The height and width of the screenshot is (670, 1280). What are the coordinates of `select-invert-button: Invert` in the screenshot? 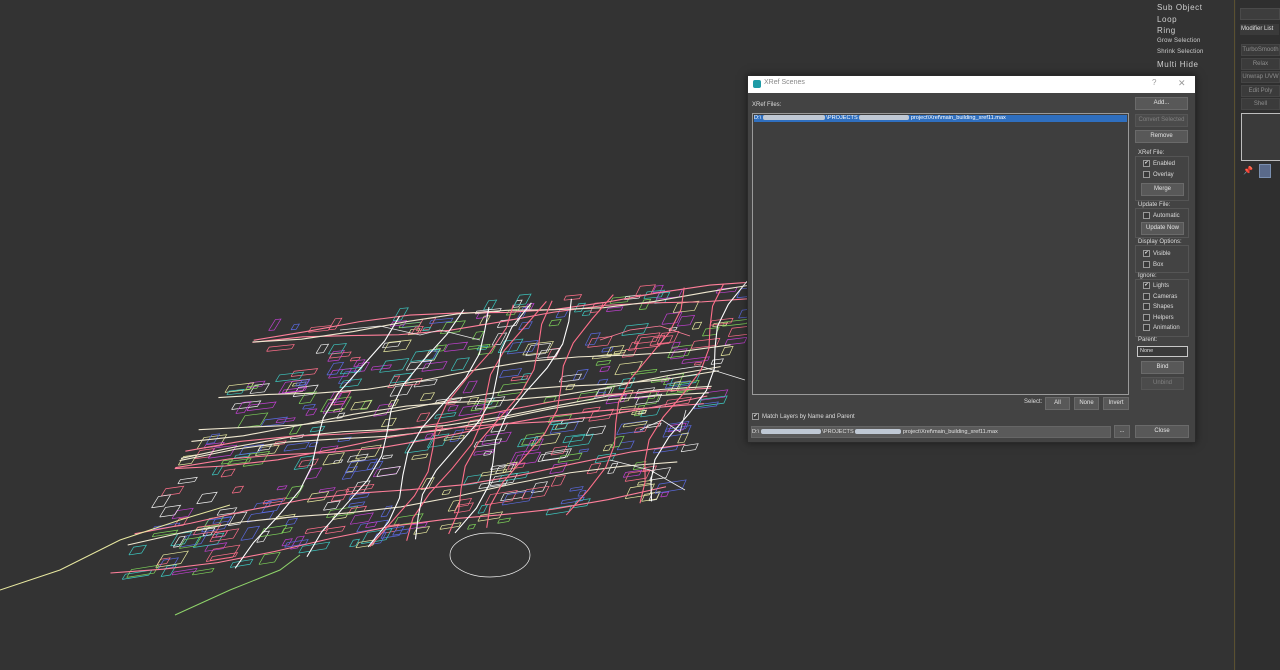 It's located at (1116, 403).